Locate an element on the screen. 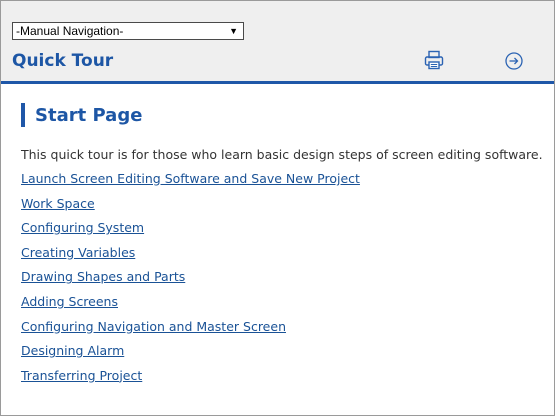  printer-icon is located at coordinates (434, 60).